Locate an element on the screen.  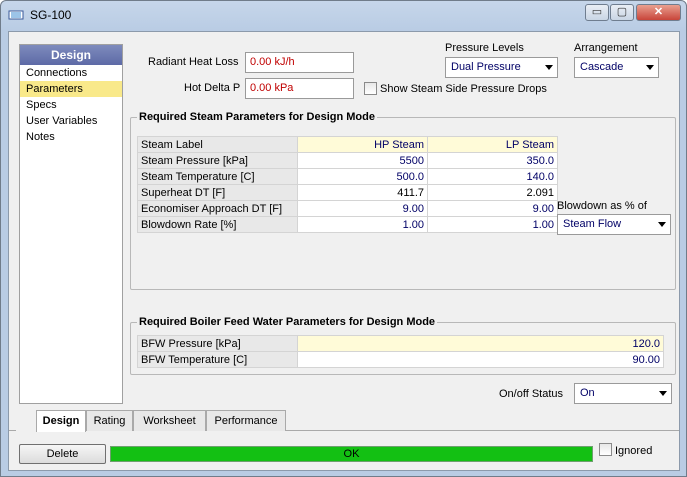
hp-cell: 1.00 is located at coordinates (362, 224).